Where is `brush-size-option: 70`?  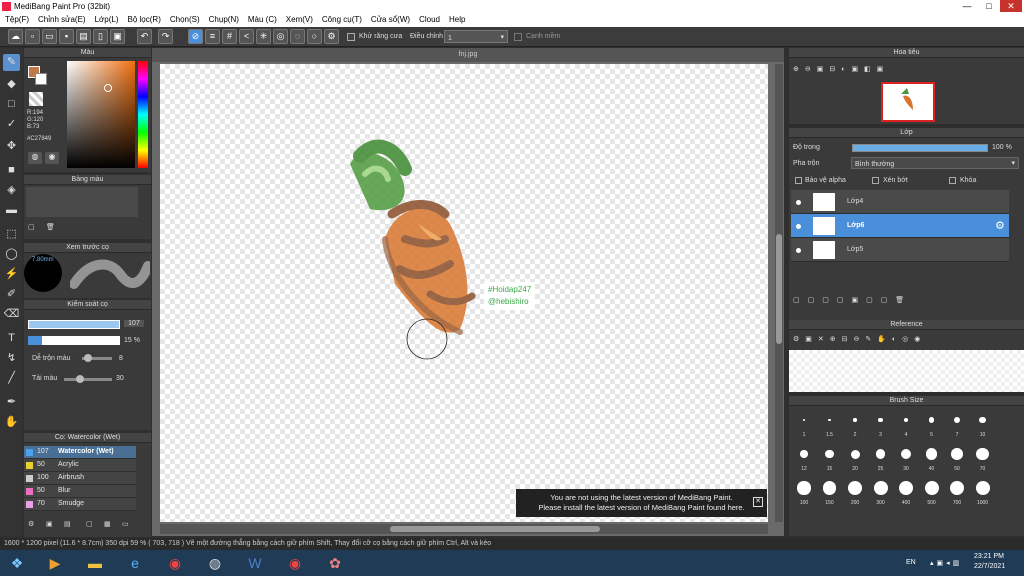
brush-size-option: 70 is located at coordinates (983, 460).